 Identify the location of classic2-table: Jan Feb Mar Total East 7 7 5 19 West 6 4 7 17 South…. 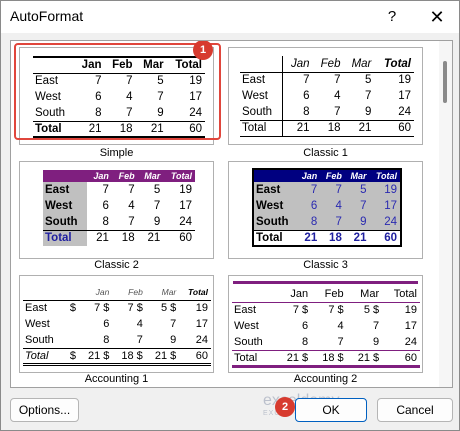
(119, 208).